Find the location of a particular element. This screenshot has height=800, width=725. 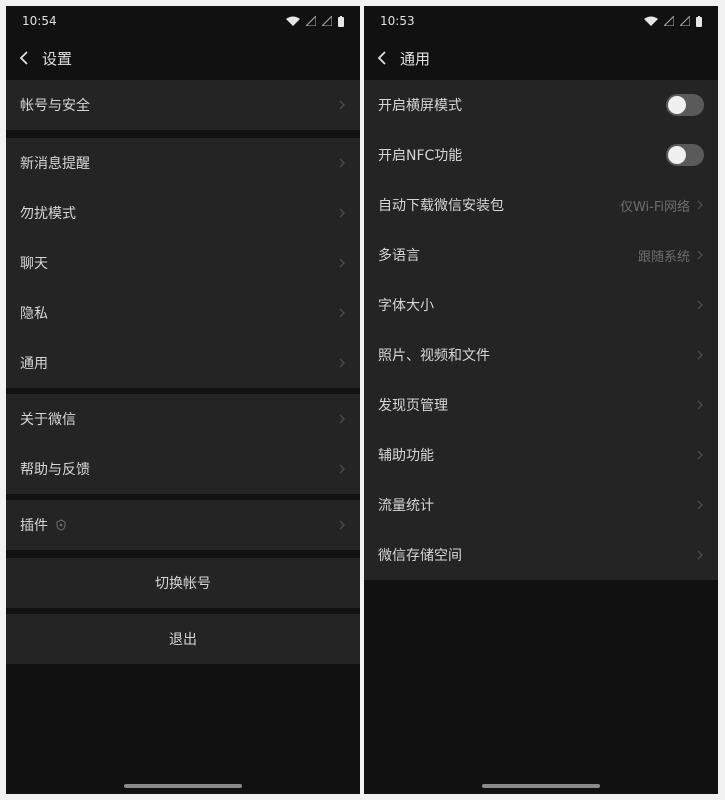

logout-button: 退出 is located at coordinates (183, 639).